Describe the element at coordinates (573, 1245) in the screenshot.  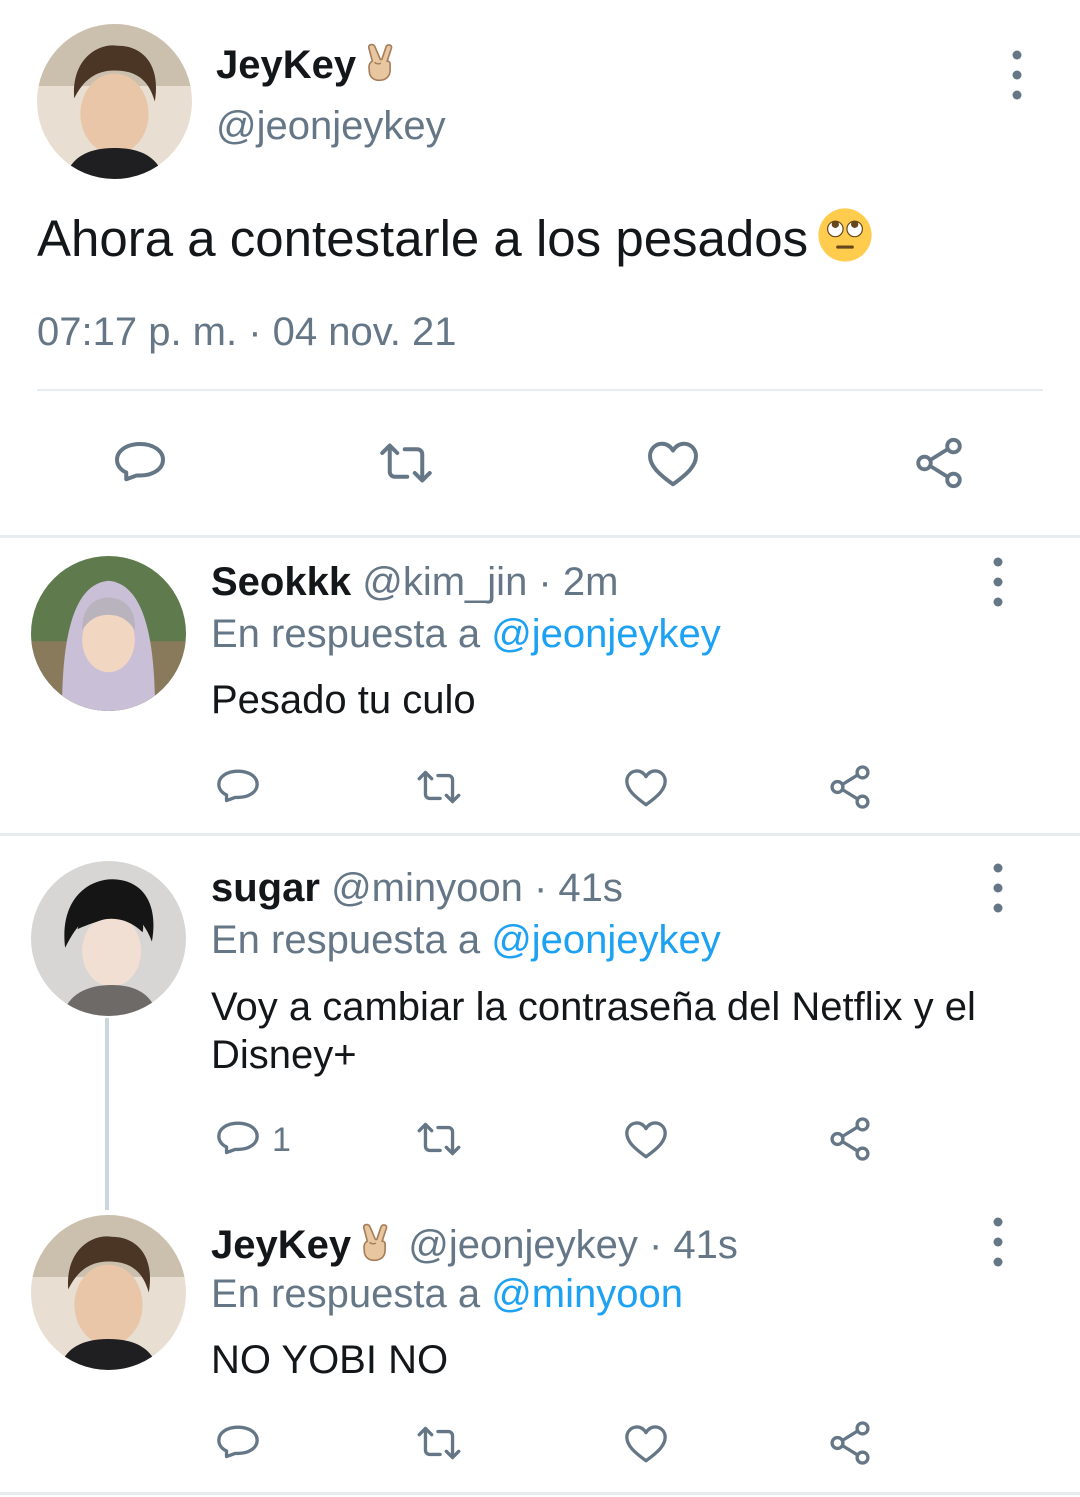
I see `reply-handle-time: @jeonjeykey · 41s` at that location.